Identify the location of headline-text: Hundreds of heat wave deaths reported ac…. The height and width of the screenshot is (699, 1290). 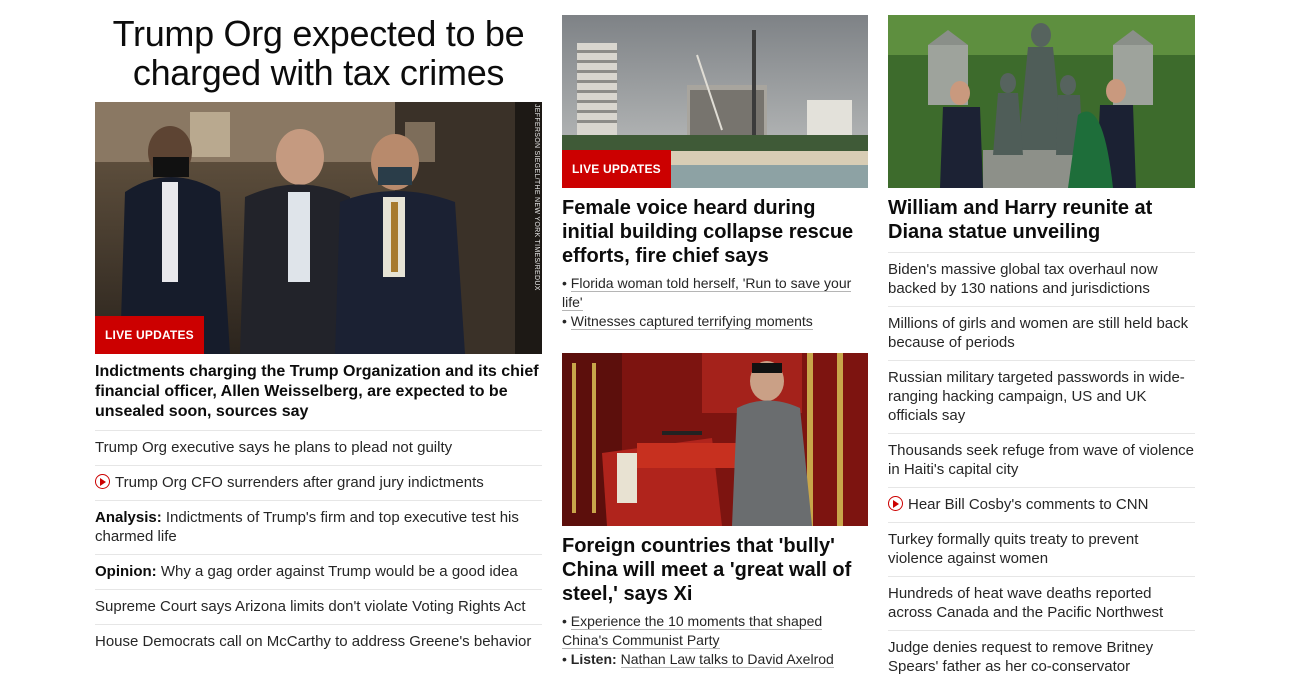
(1026, 603).